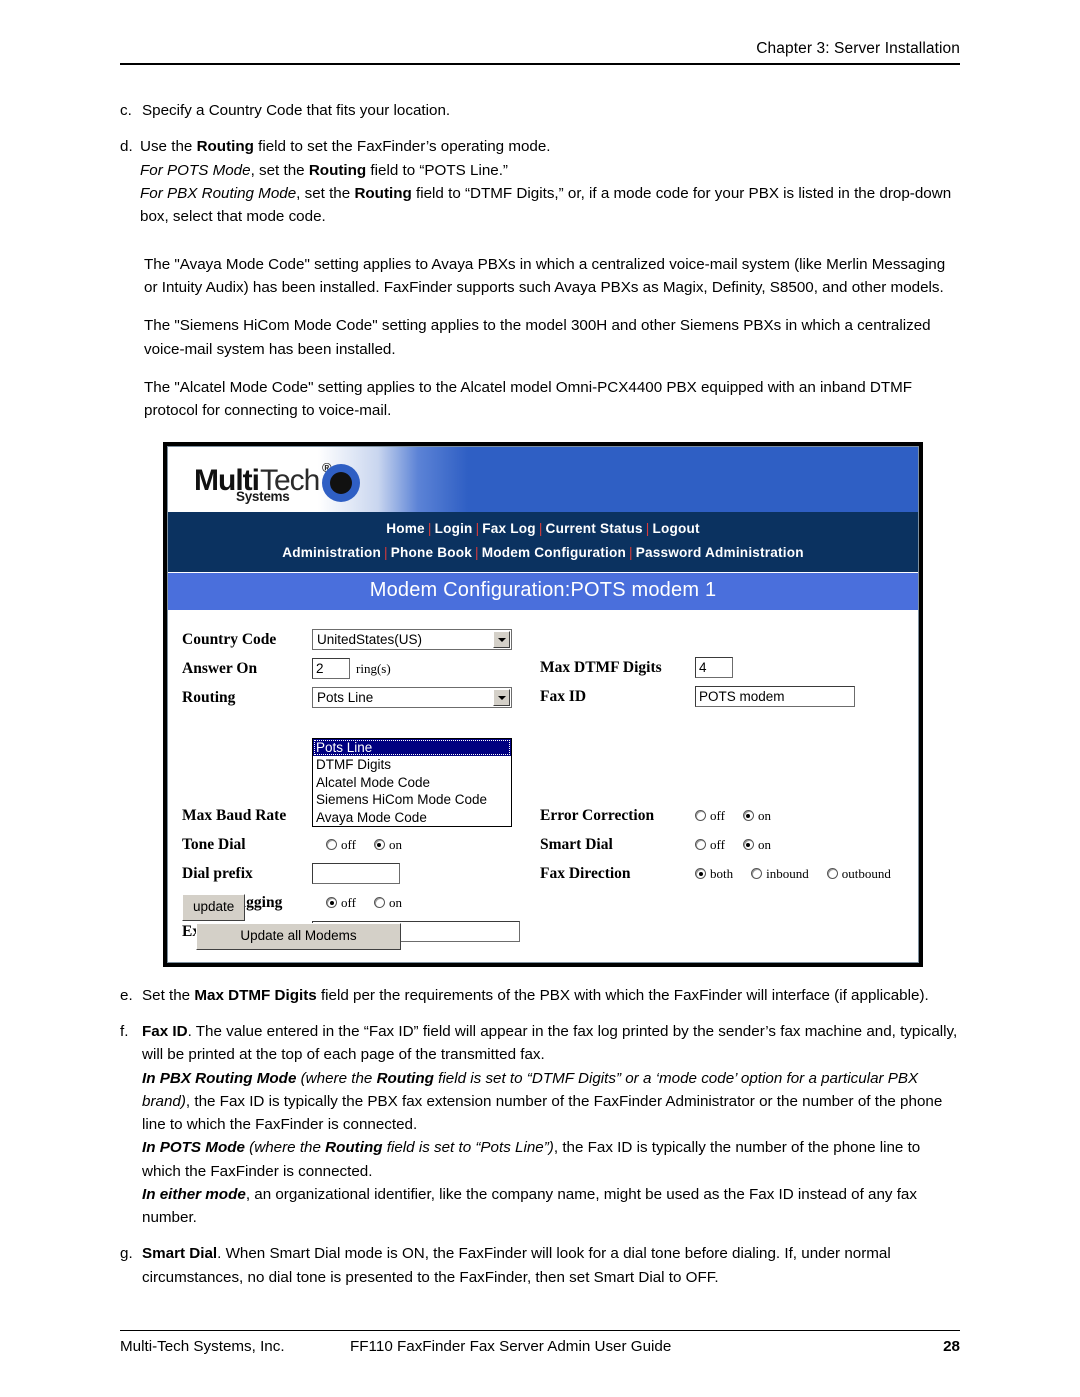  Describe the element at coordinates (717, 845) in the screenshot. I see `radio-label: off` at that location.